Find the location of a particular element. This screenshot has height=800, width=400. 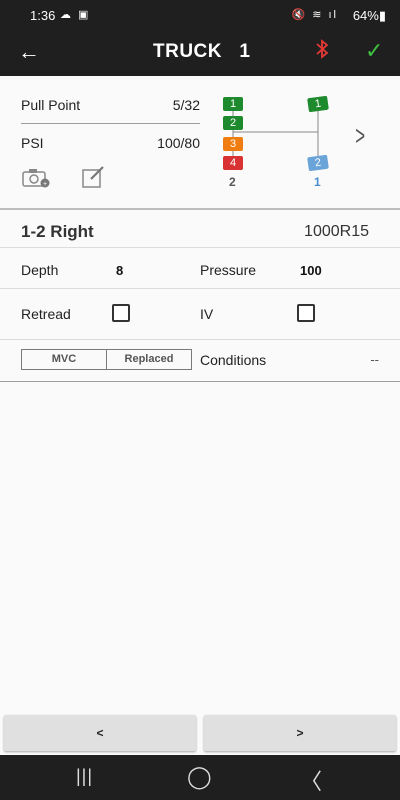

system-navigation-bar: ||| ◯ 〈 is located at coordinates (200, 777).